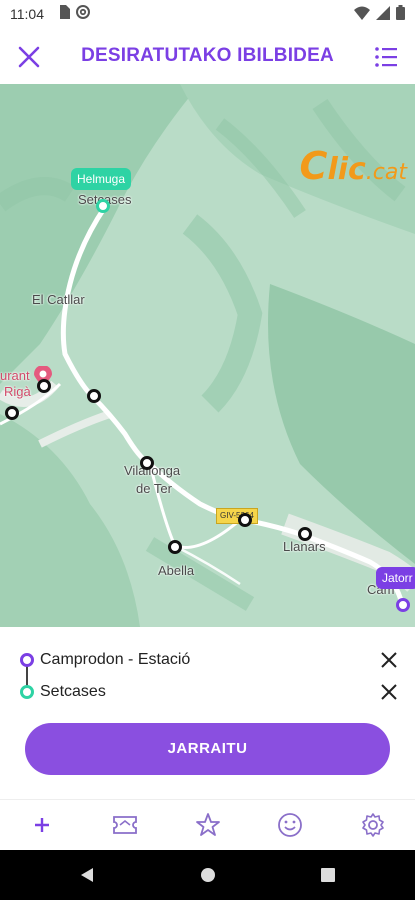 The width and height of the screenshot is (415, 900). I want to click on battery-icon, so click(400, 12).